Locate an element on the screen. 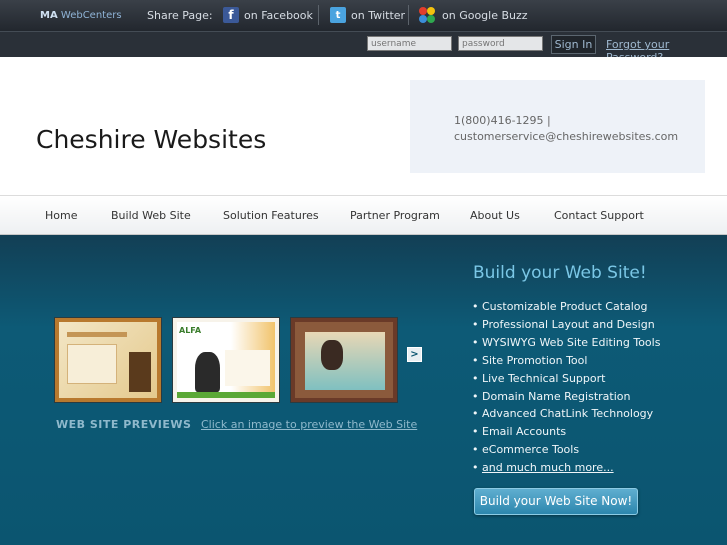 The height and width of the screenshot is (545, 727). contact-email: customerservice@cheshirewebsites.com is located at coordinates (566, 137).